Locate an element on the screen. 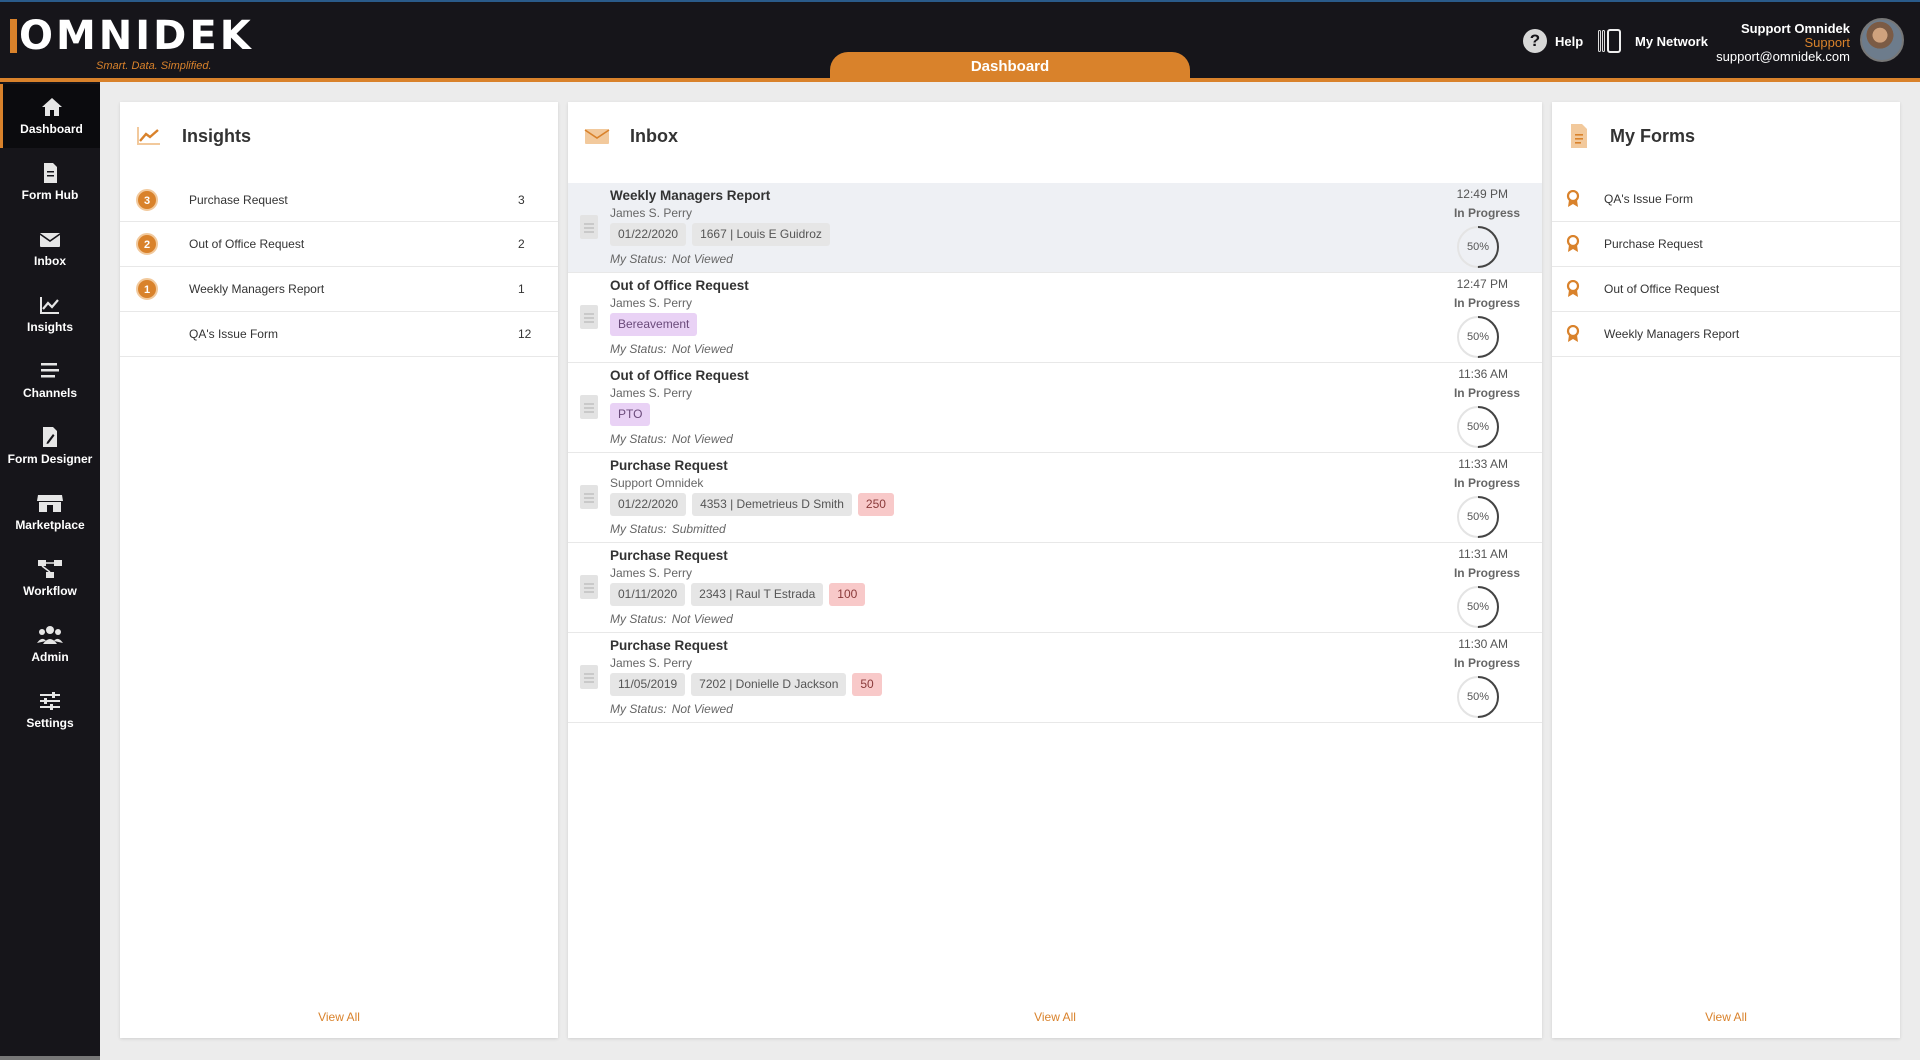 The image size is (1920, 1060). info-tag: 4353 | Demetrieus D Smith is located at coordinates (772, 504).